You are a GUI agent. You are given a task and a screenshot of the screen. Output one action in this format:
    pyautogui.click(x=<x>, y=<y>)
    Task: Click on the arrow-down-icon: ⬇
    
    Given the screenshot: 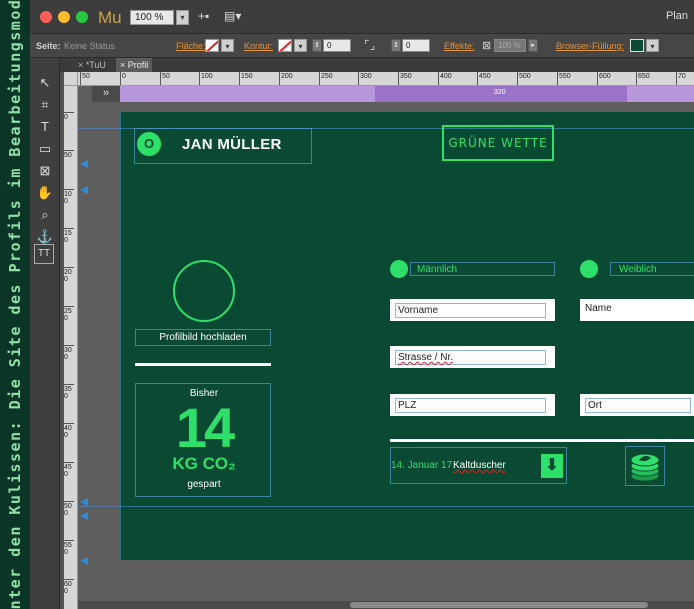 What is the action you would take?
    pyautogui.click(x=552, y=466)
    